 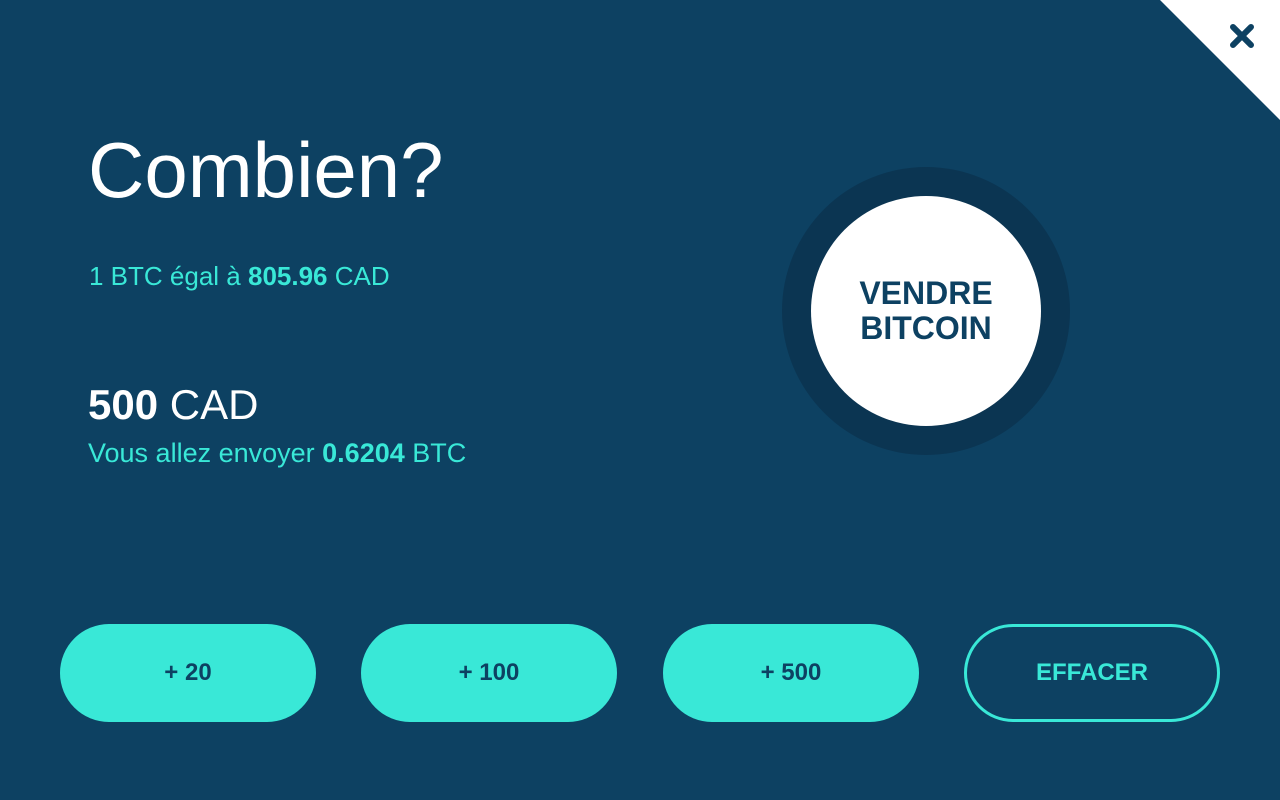 I want to click on sell-button-ring: VENDRE BITCOIN, so click(x=926, y=311).